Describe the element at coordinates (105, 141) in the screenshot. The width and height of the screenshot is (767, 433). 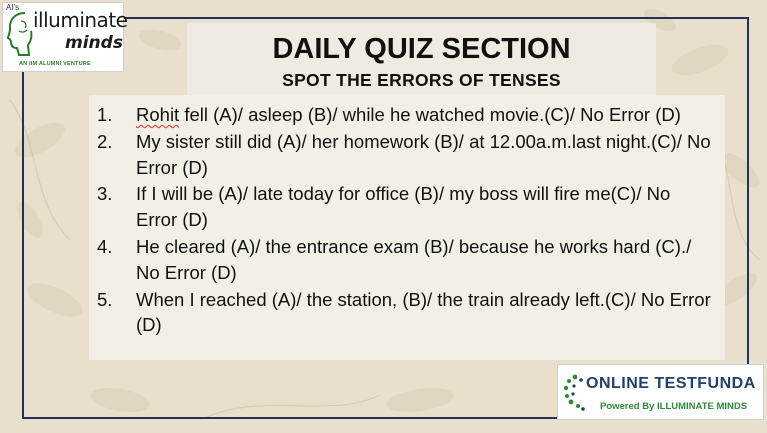
I see `question-number: 2.` at that location.